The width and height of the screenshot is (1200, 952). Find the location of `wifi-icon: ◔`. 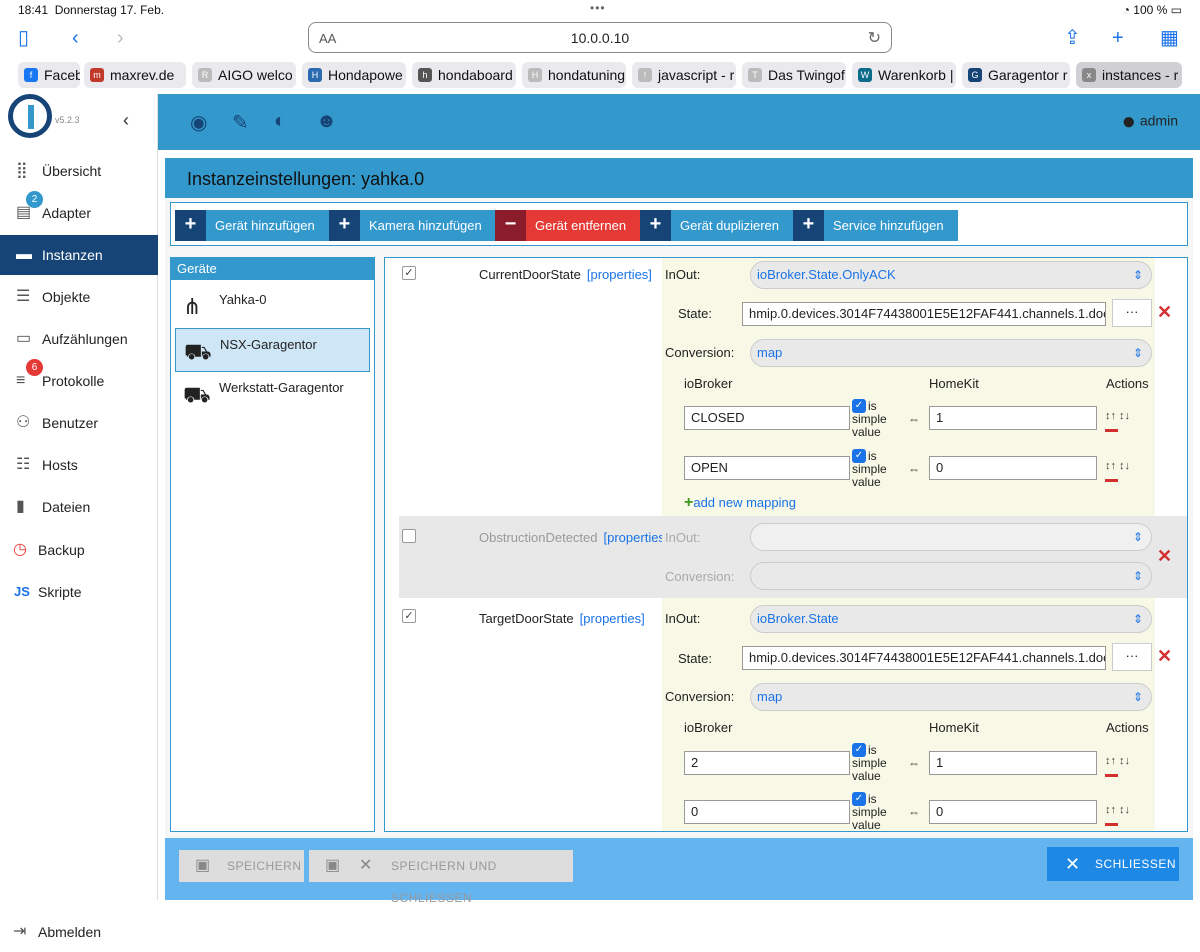

wifi-icon: ◔ is located at coordinates (1126, 10).